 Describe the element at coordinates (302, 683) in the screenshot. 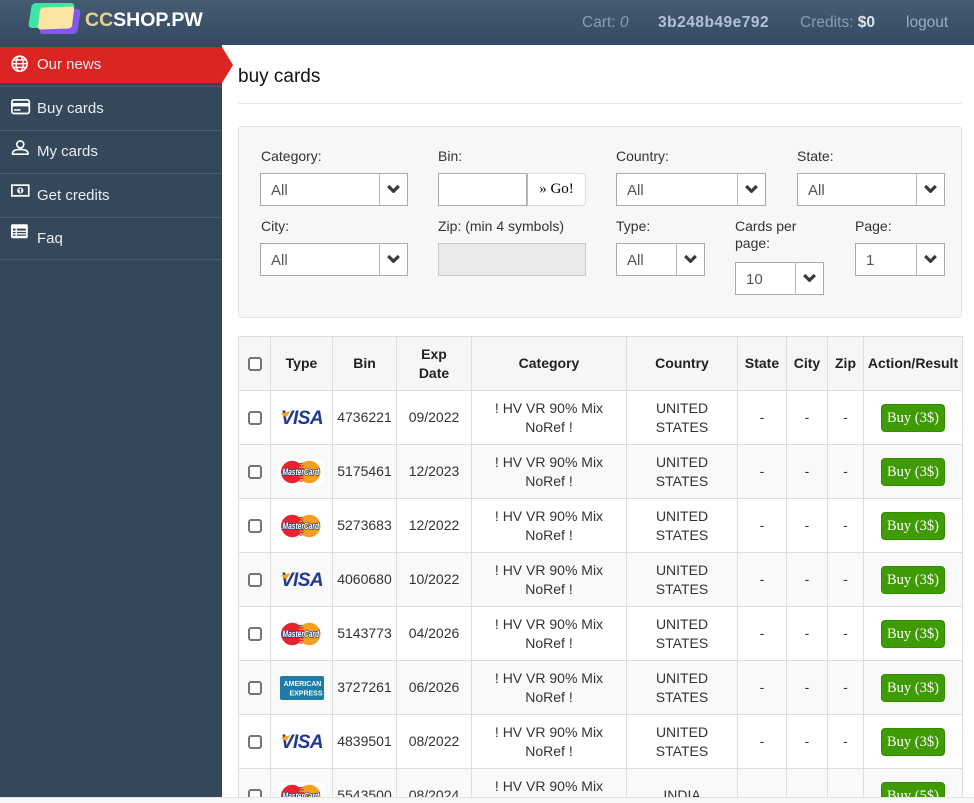

I see `svg-text: AMERICAN` at that location.